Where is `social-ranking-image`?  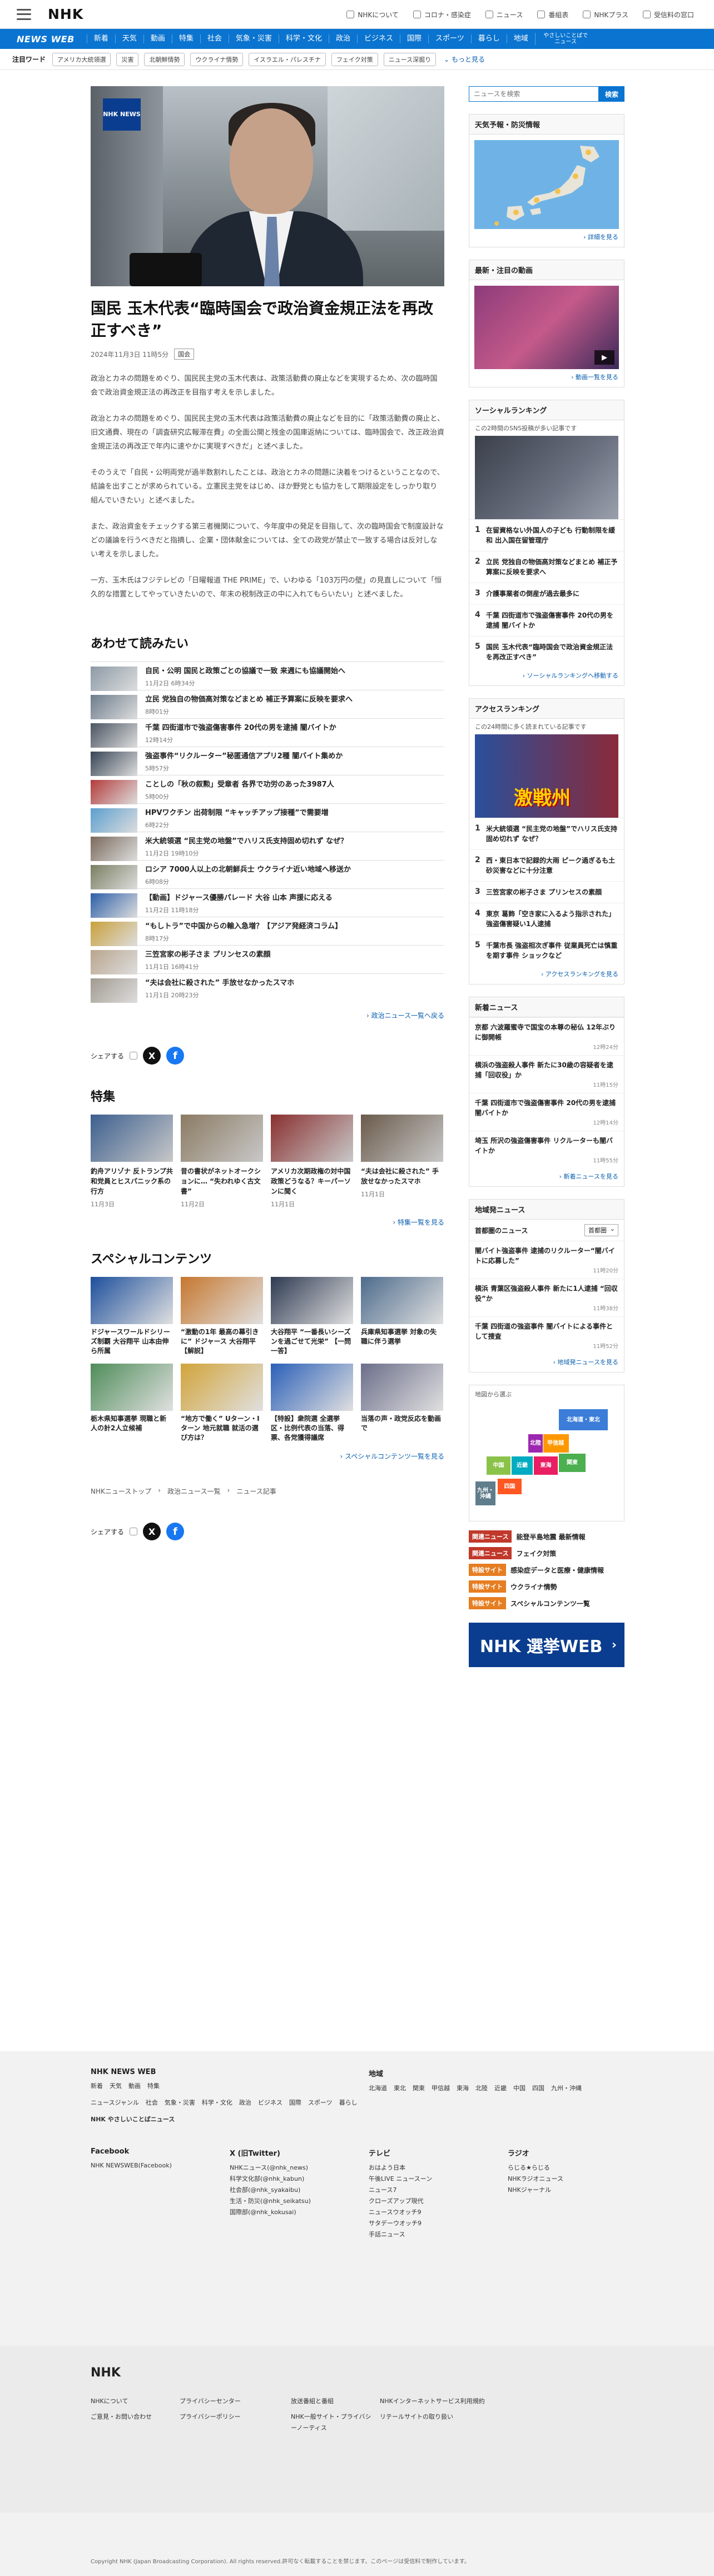
social-ranking-image is located at coordinates (546, 478).